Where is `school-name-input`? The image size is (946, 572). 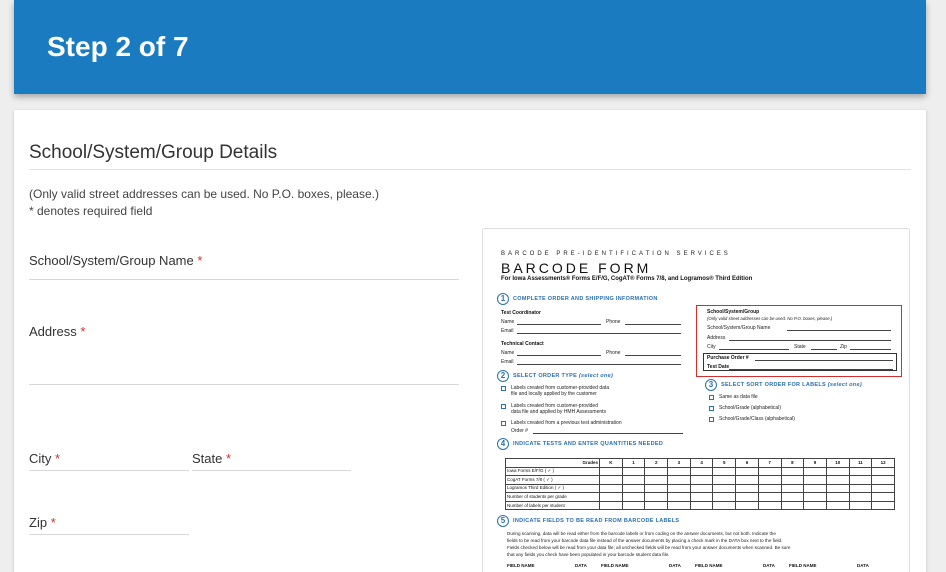
school-name-input is located at coordinates (244, 279).